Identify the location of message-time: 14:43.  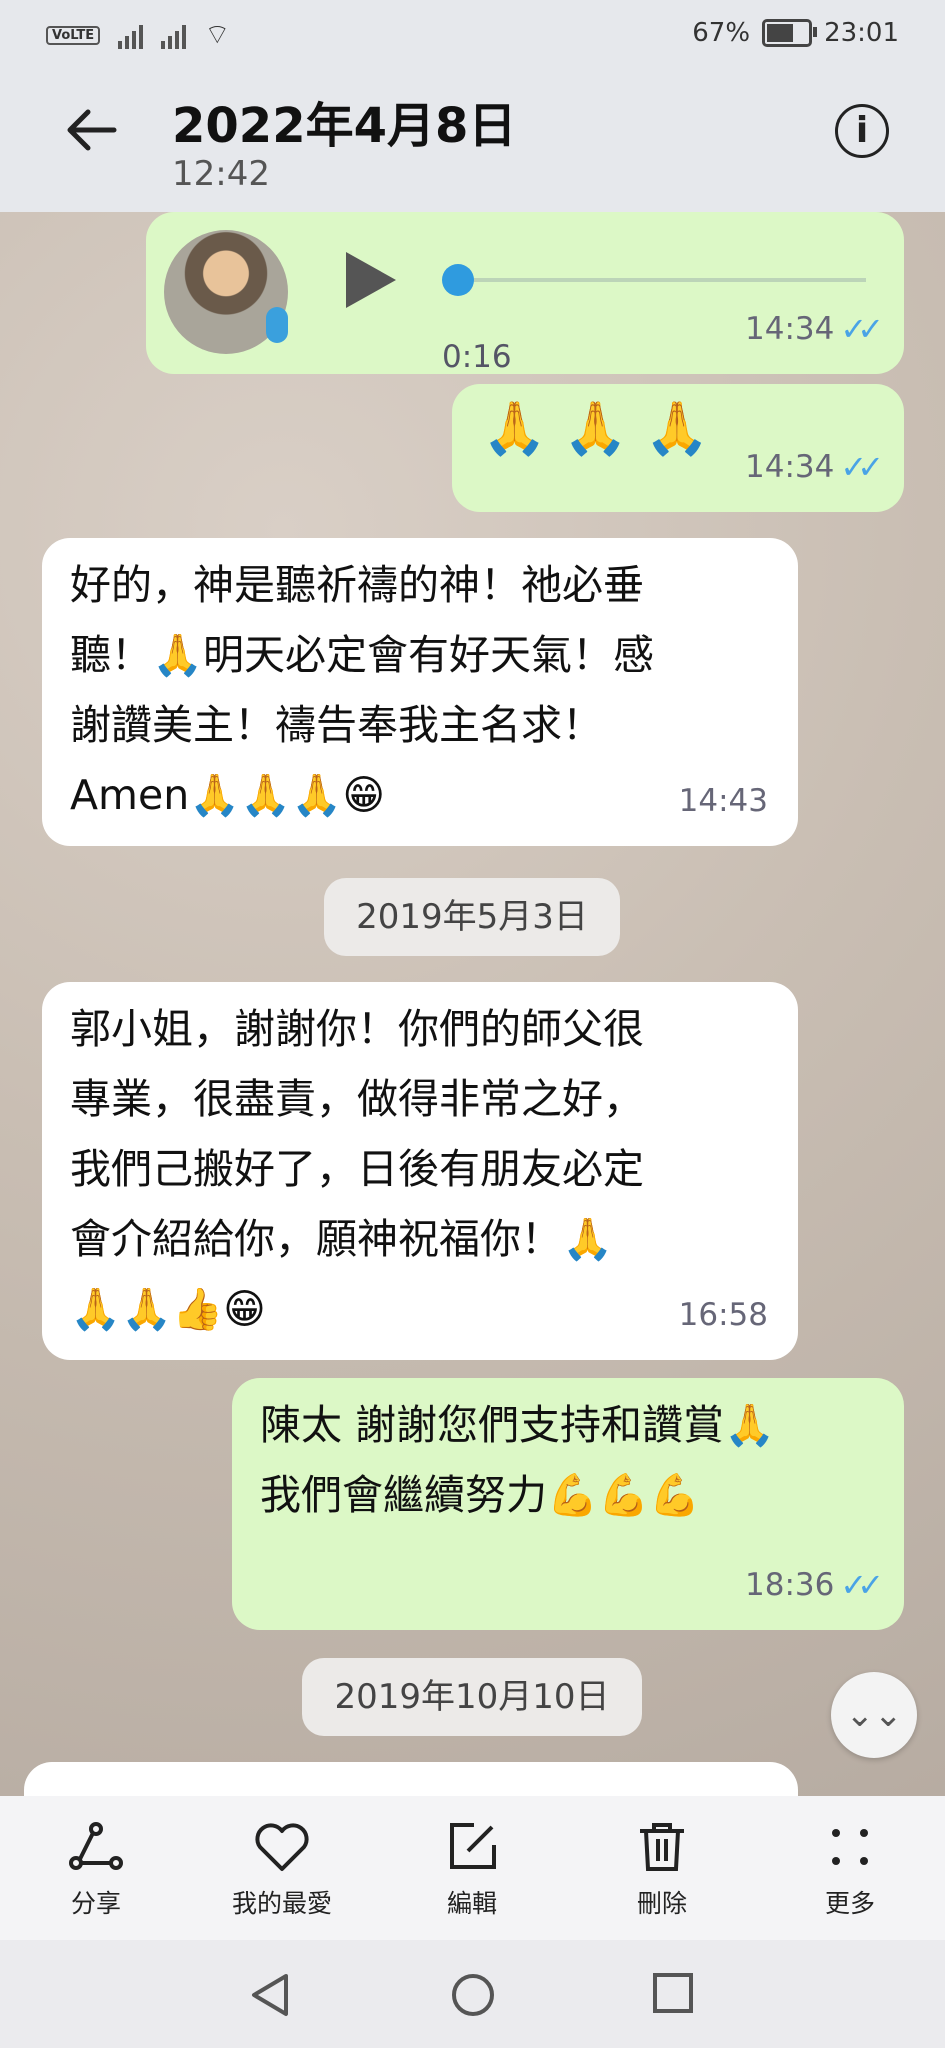
(723, 801).